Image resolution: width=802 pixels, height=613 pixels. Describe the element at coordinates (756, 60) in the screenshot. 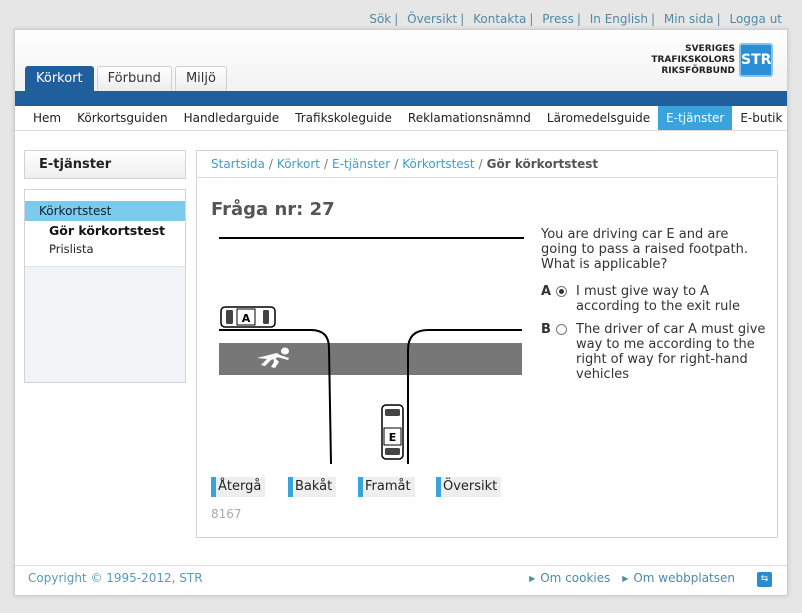

I see `logo-mark: STR` at that location.